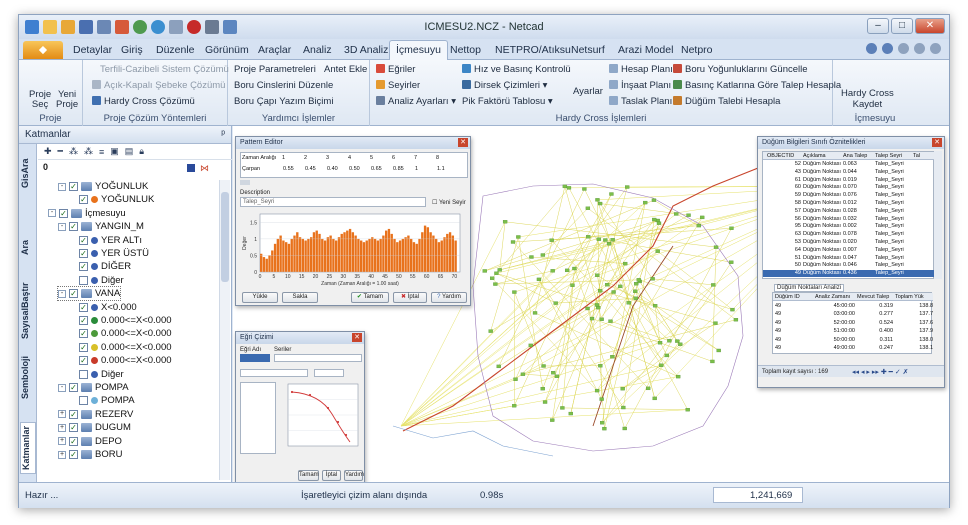 The image size is (968, 525). I want to click on grid-cell: 0.436, so click(858, 273).